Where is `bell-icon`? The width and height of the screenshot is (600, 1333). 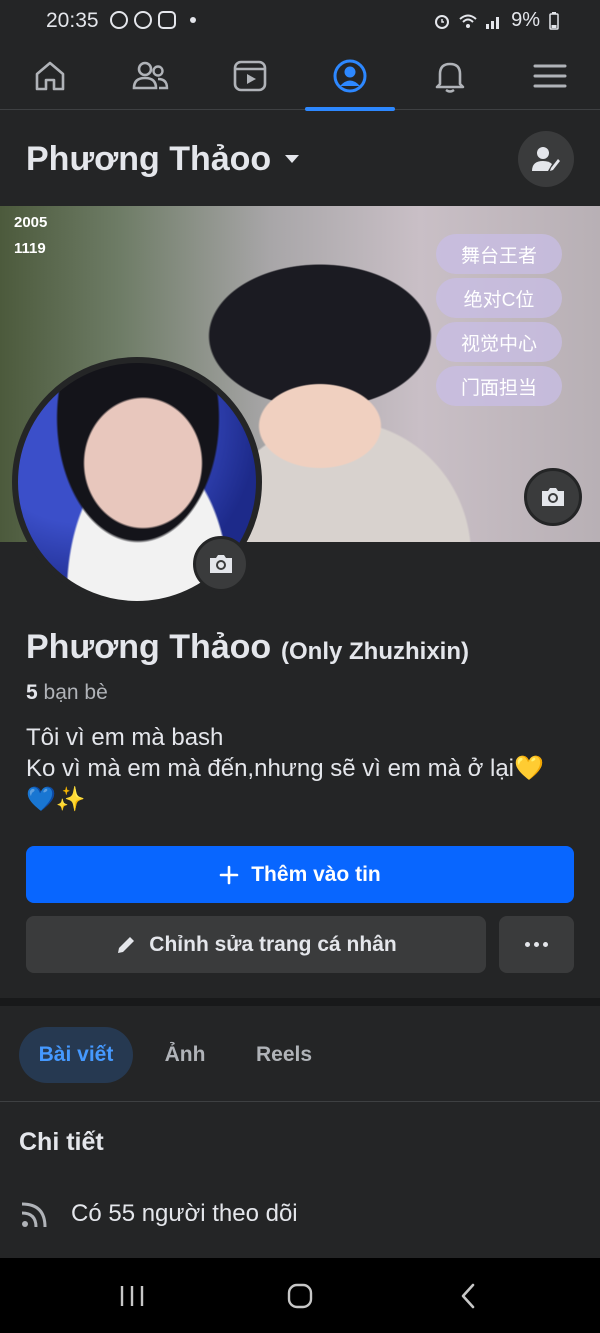 bell-icon is located at coordinates (450, 77).